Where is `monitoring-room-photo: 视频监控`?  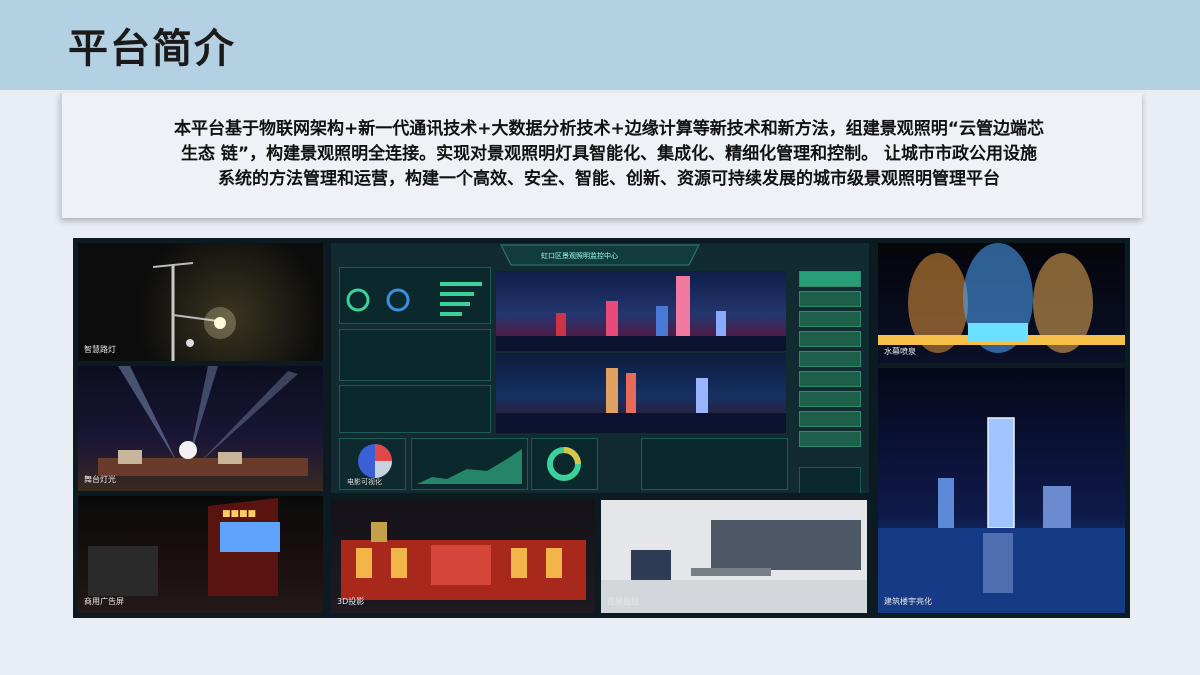
monitoring-room-photo: 视频监控 is located at coordinates (734, 556).